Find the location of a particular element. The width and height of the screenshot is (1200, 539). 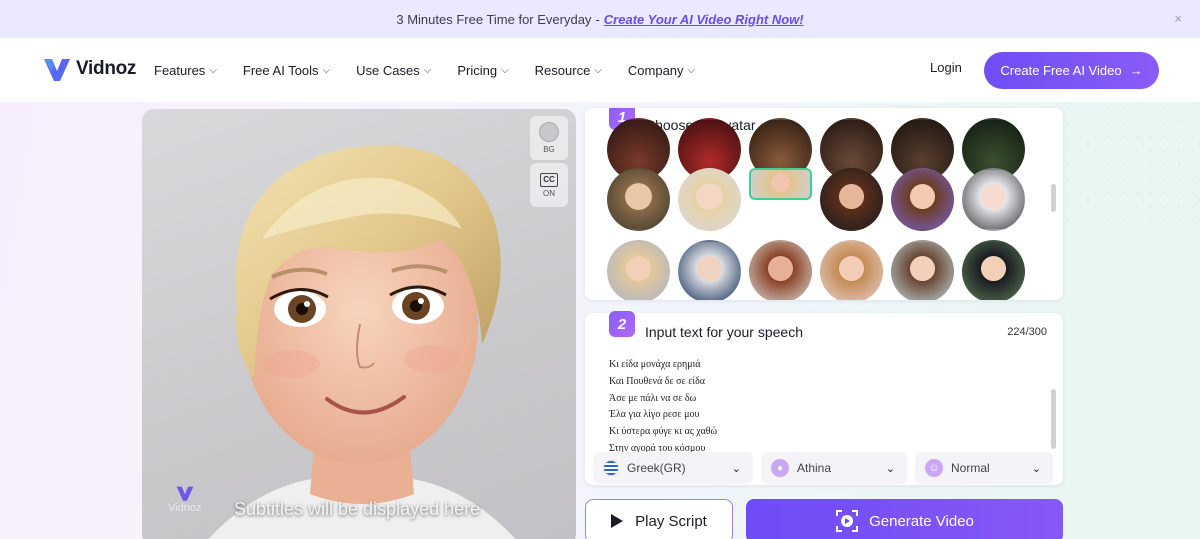

create-button-label: Create Free AI Video is located at coordinates (1061, 70).